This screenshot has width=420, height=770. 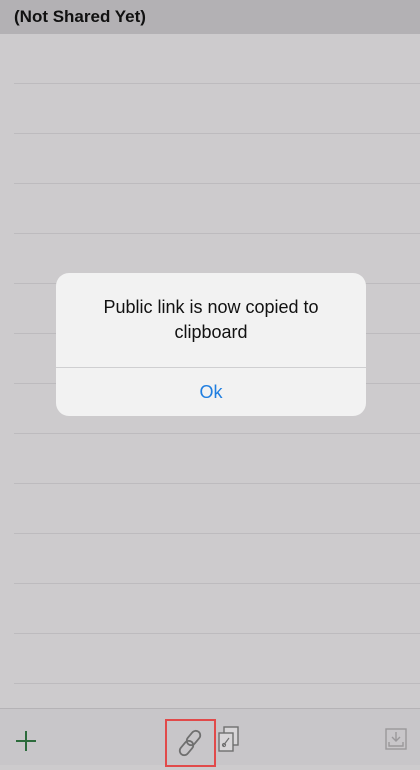 What do you see at coordinates (211, 392) in the screenshot?
I see `ok-button: Ok` at bounding box center [211, 392].